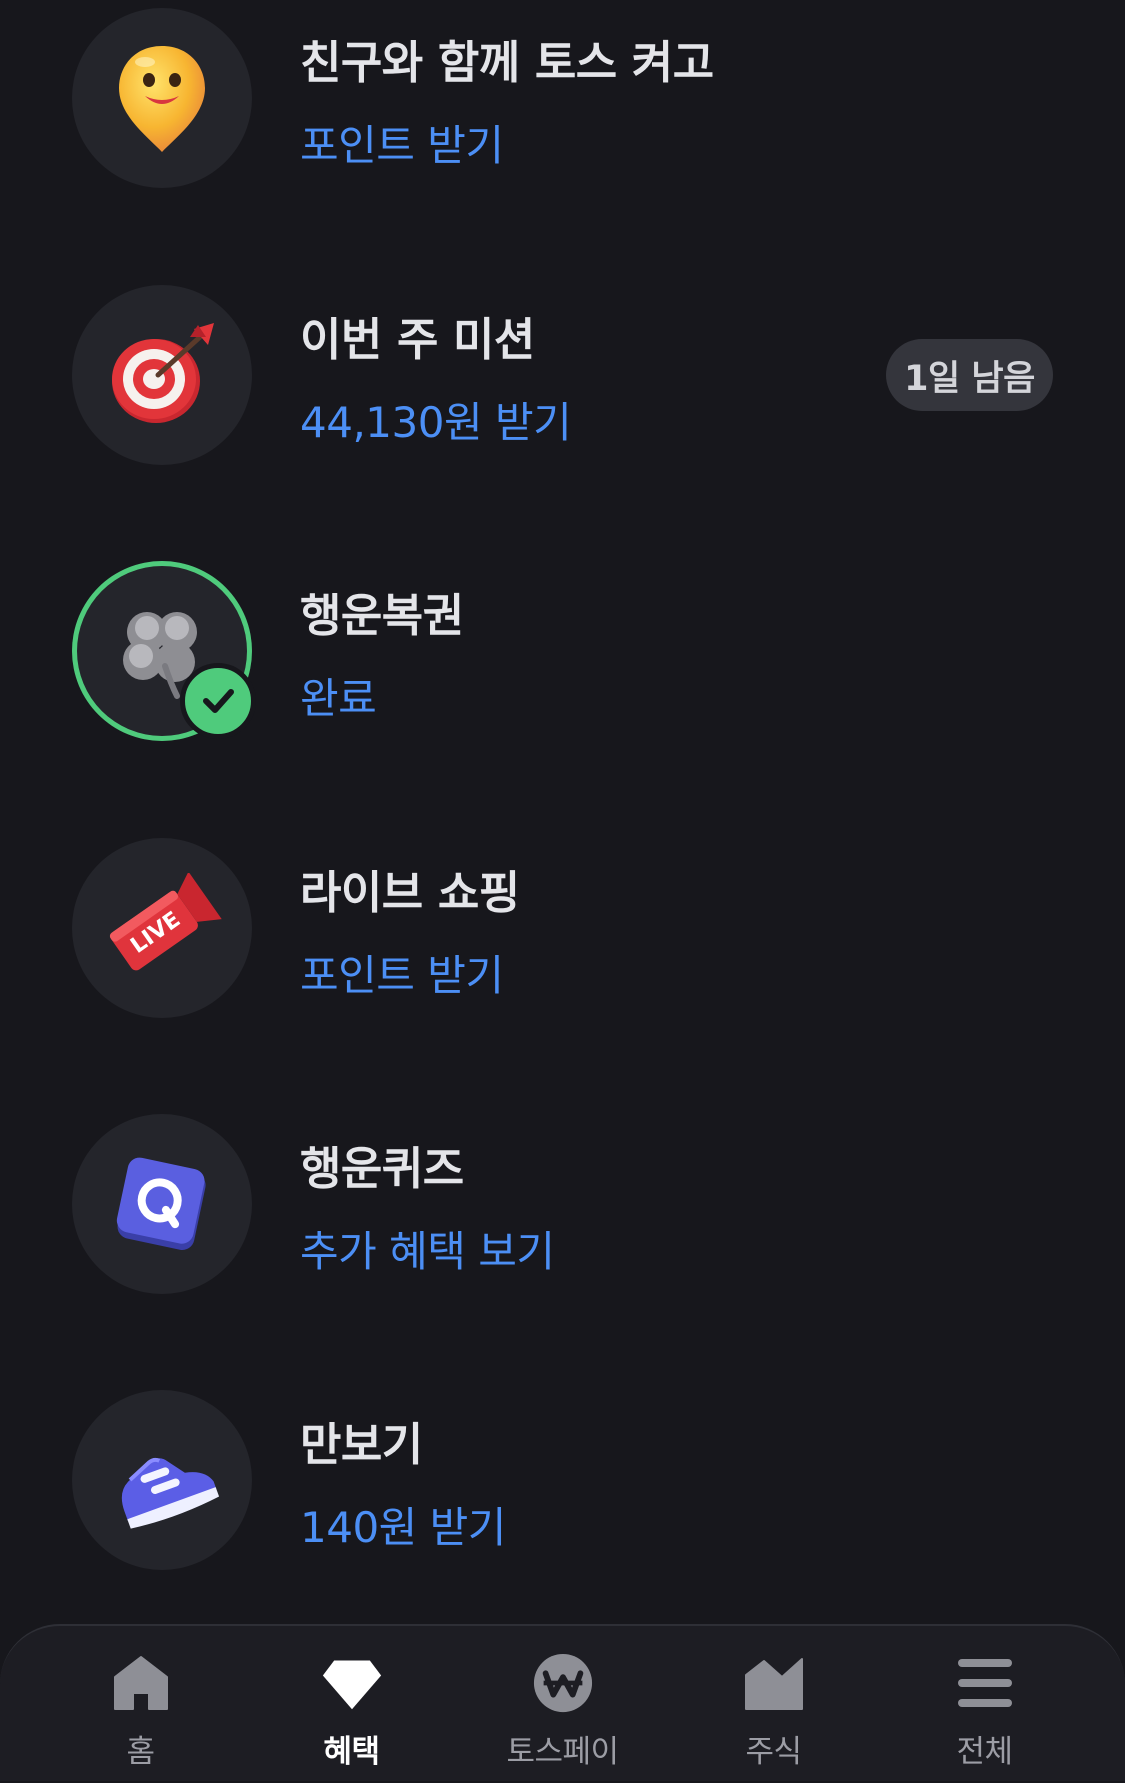 The height and width of the screenshot is (1783, 1125). What do you see at coordinates (382, 615) in the screenshot?
I see `benefit-title: 행운복권` at bounding box center [382, 615].